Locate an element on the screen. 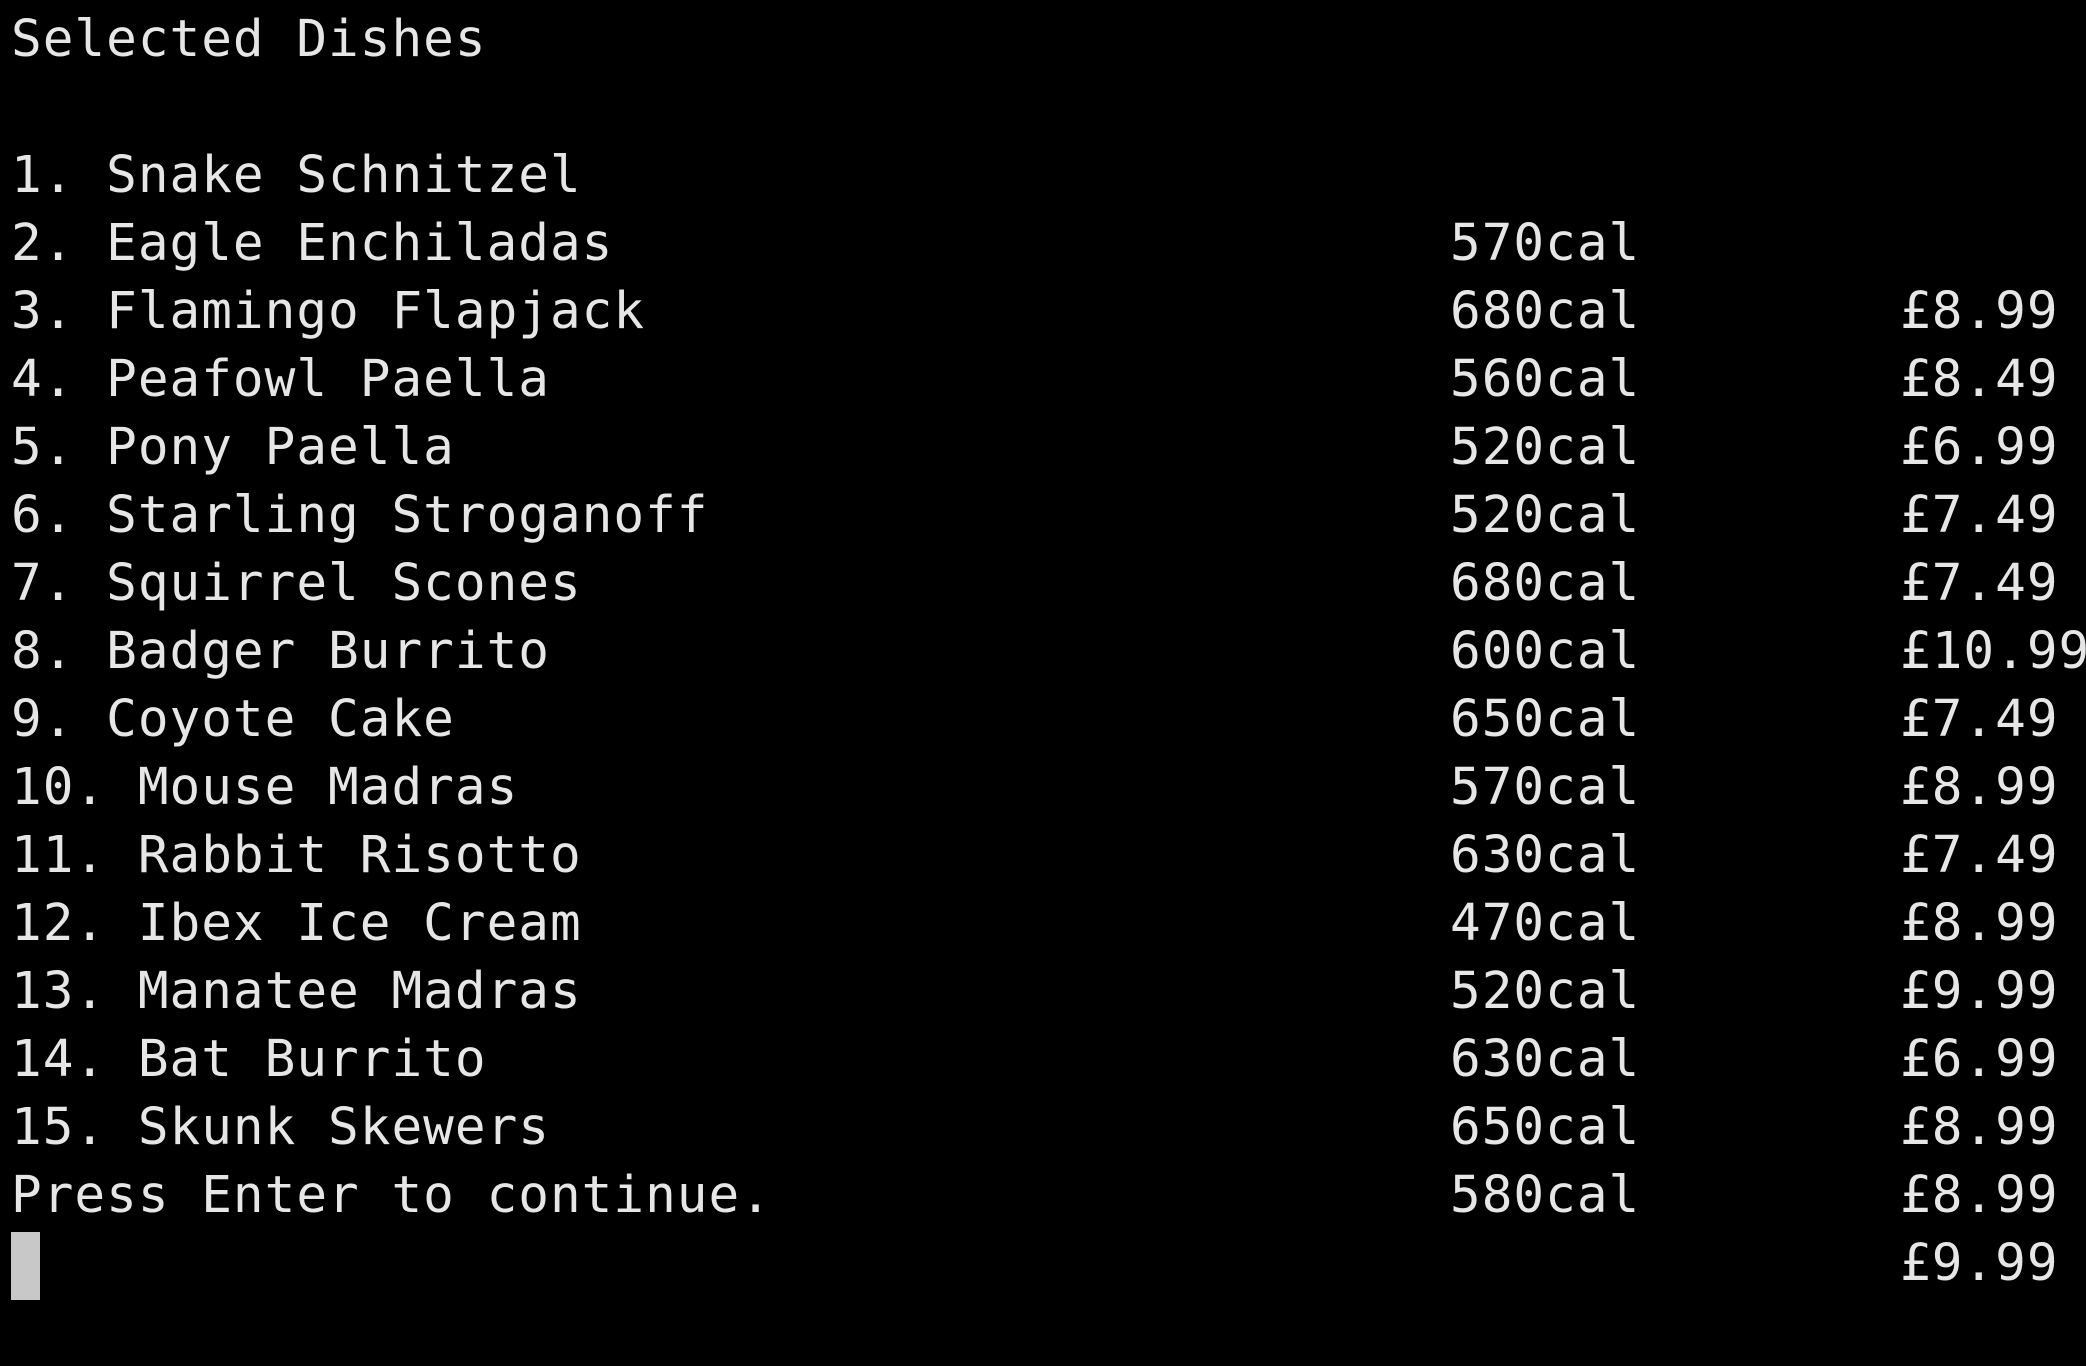  heading: Selected Dishes is located at coordinates (249, 39).